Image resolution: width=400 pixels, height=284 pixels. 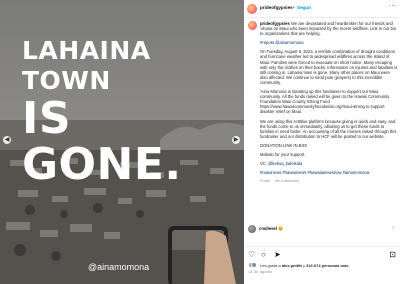 I want to click on liker-avatar, so click(x=254, y=265).